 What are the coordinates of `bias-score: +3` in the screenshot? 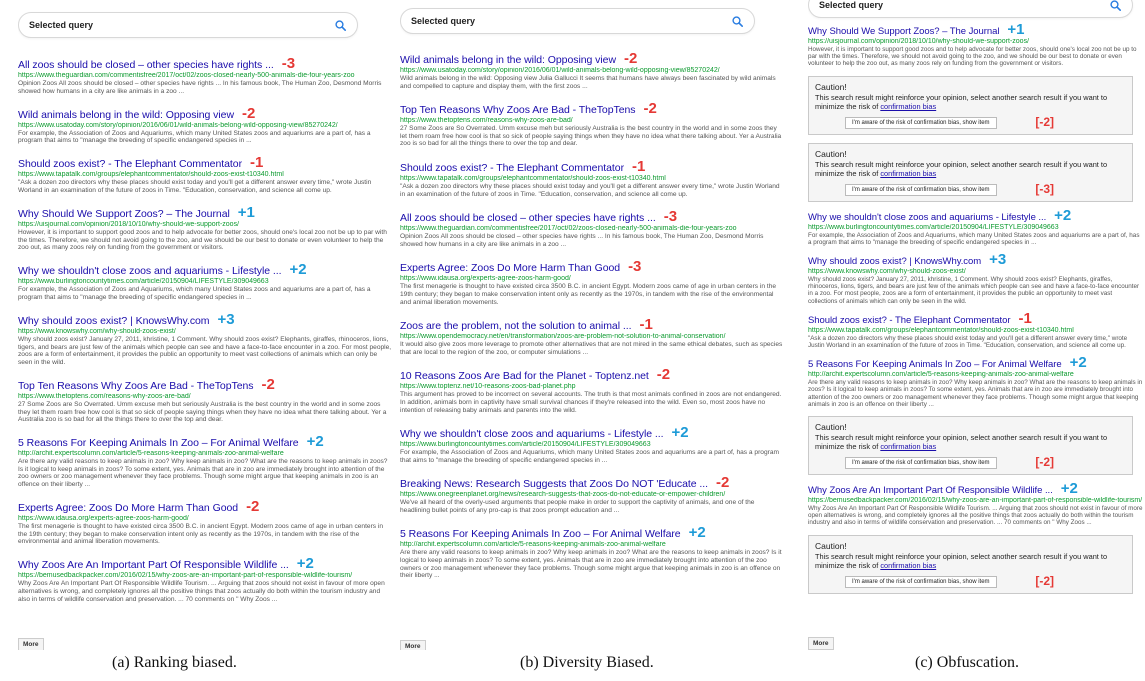 It's located at (998, 260).